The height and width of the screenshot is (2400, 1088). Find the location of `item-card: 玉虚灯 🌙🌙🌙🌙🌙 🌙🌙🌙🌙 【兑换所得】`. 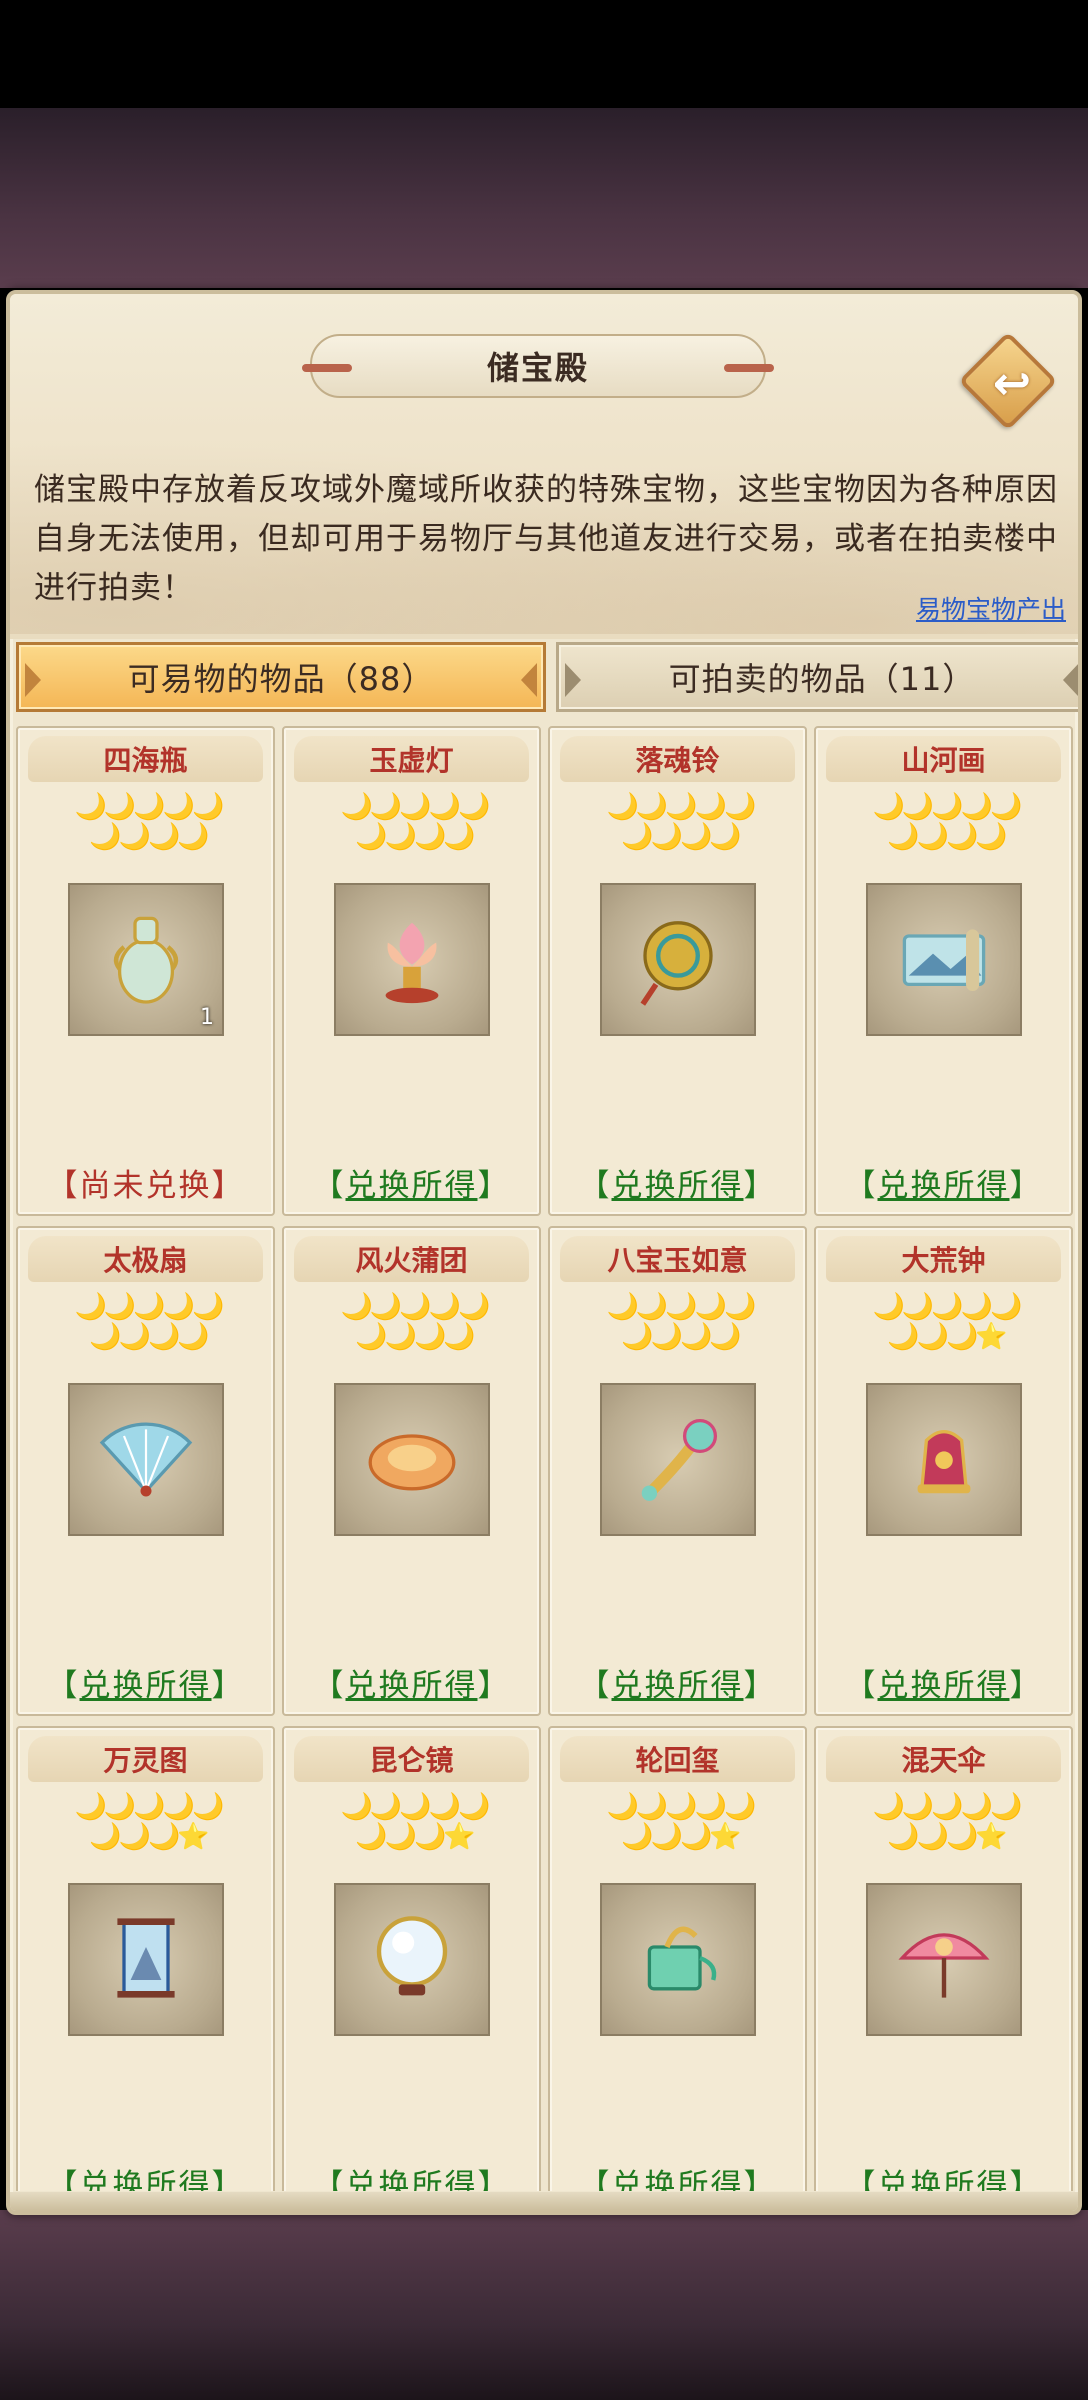

item-card: 玉虚灯 🌙🌙🌙🌙🌙 🌙🌙🌙🌙 【兑换所得】 is located at coordinates (411, 971).